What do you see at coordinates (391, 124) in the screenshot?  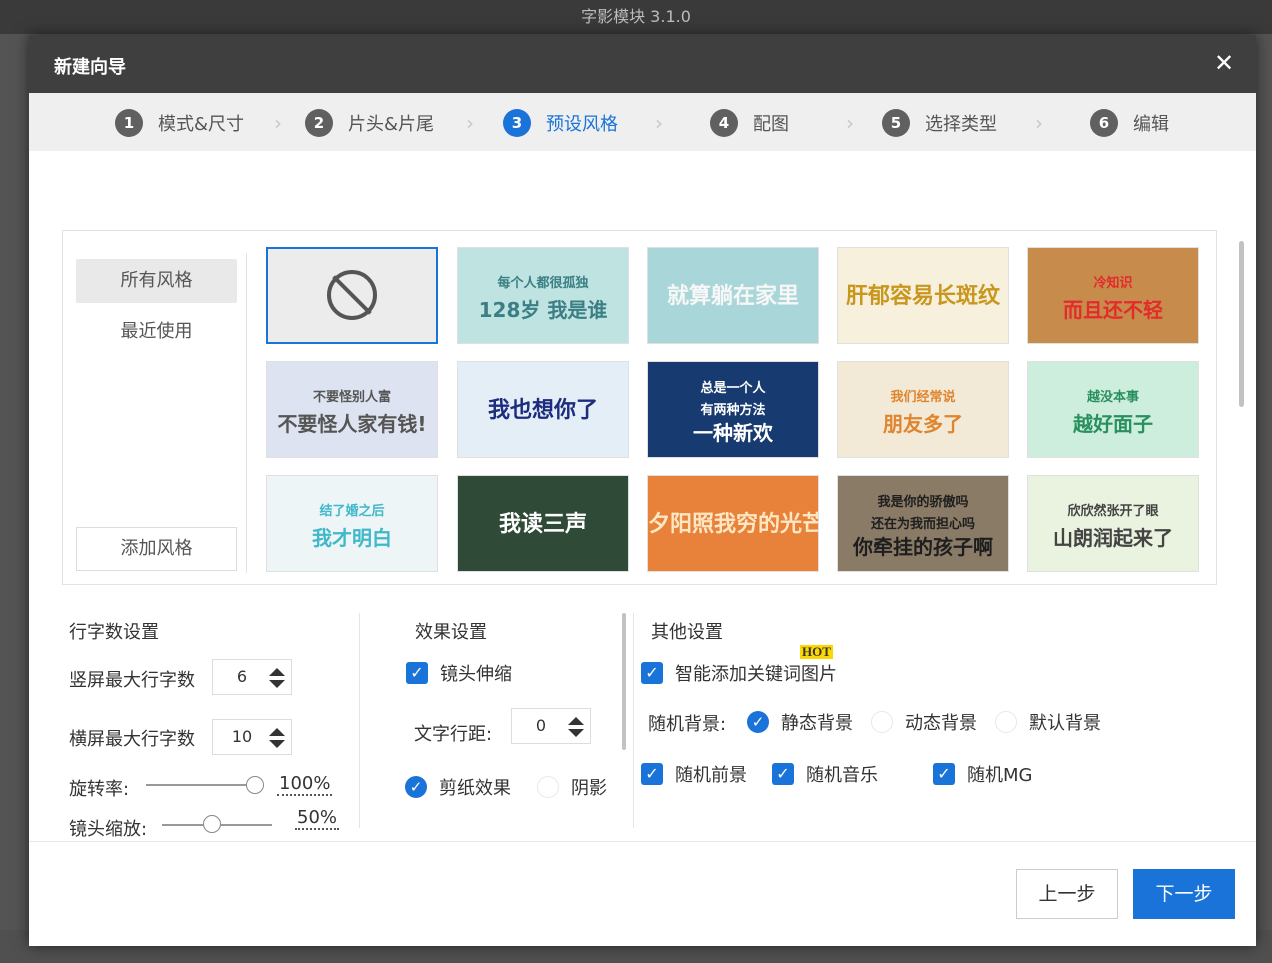 I see `step-label: 片头&片尾` at bounding box center [391, 124].